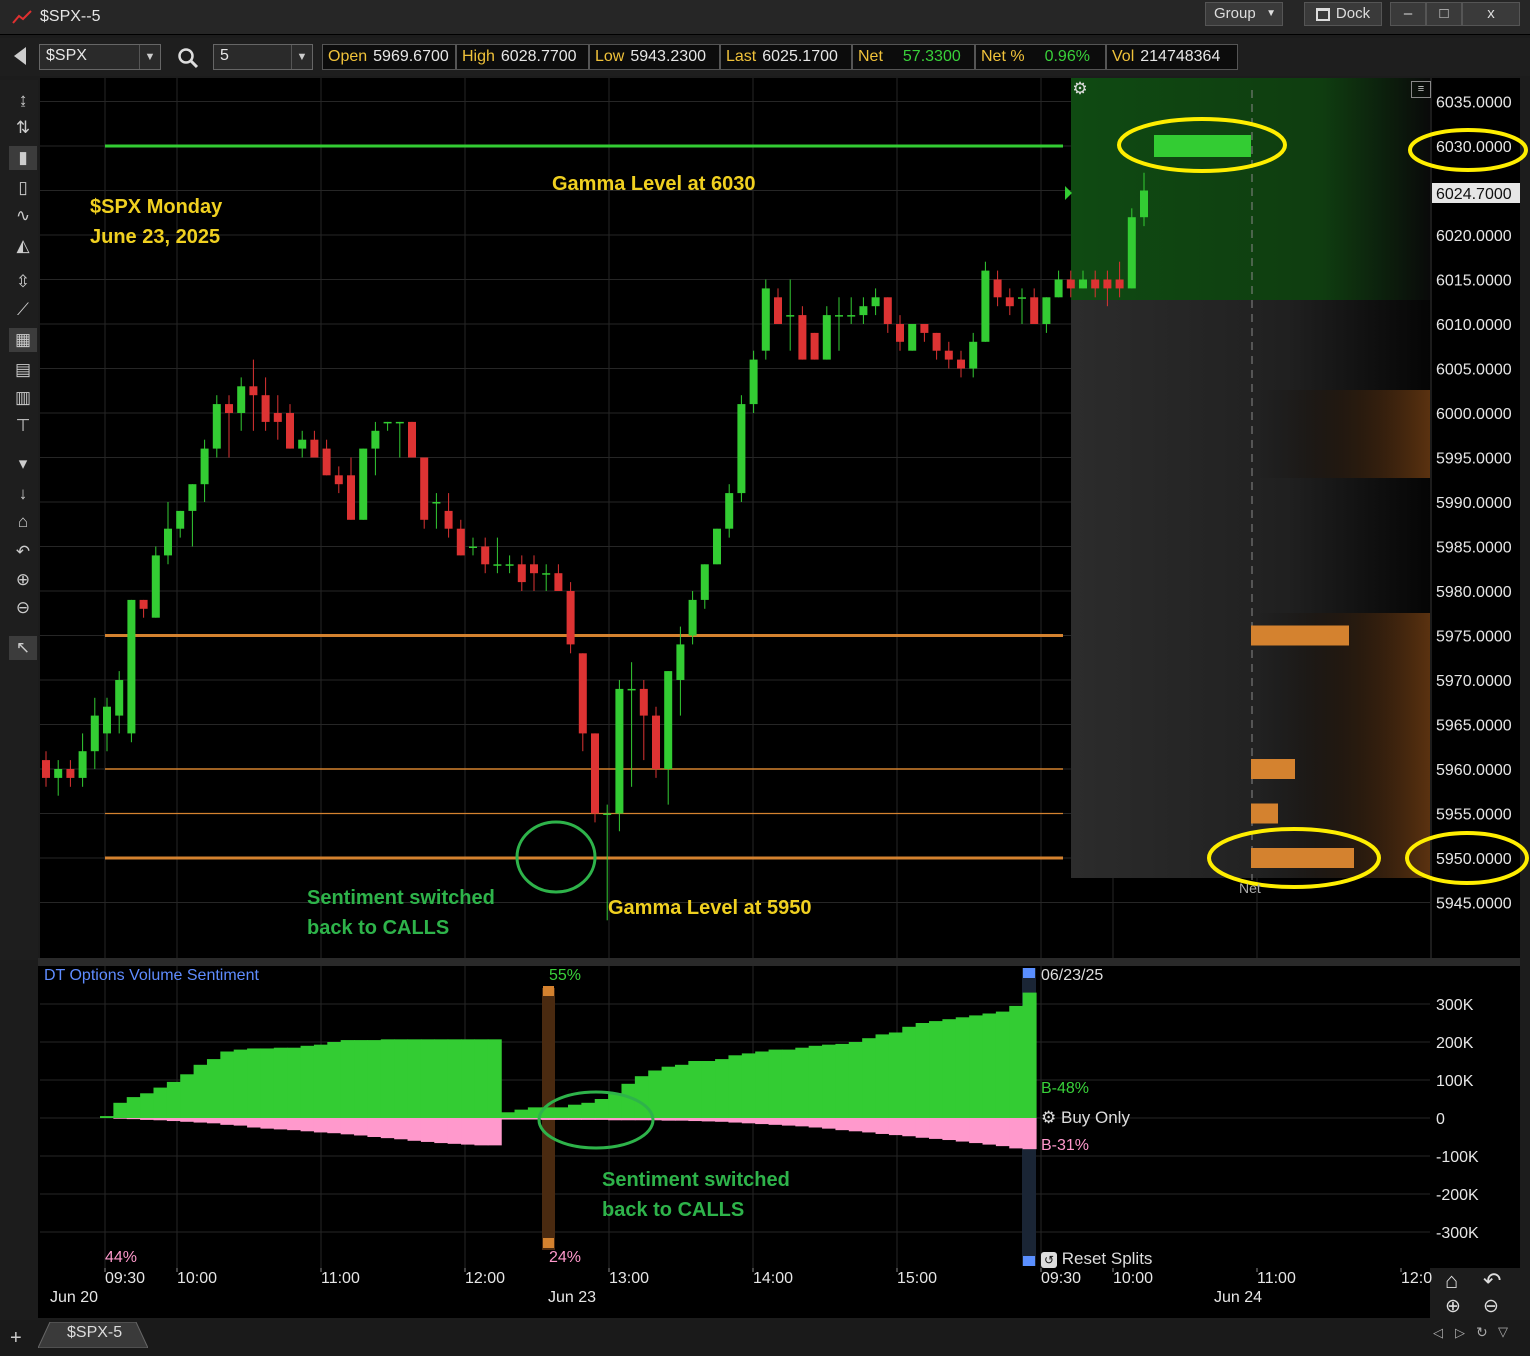  Describe the element at coordinates (340, 1278) in the screenshot. I see `time-tick-label: 11:00` at that location.